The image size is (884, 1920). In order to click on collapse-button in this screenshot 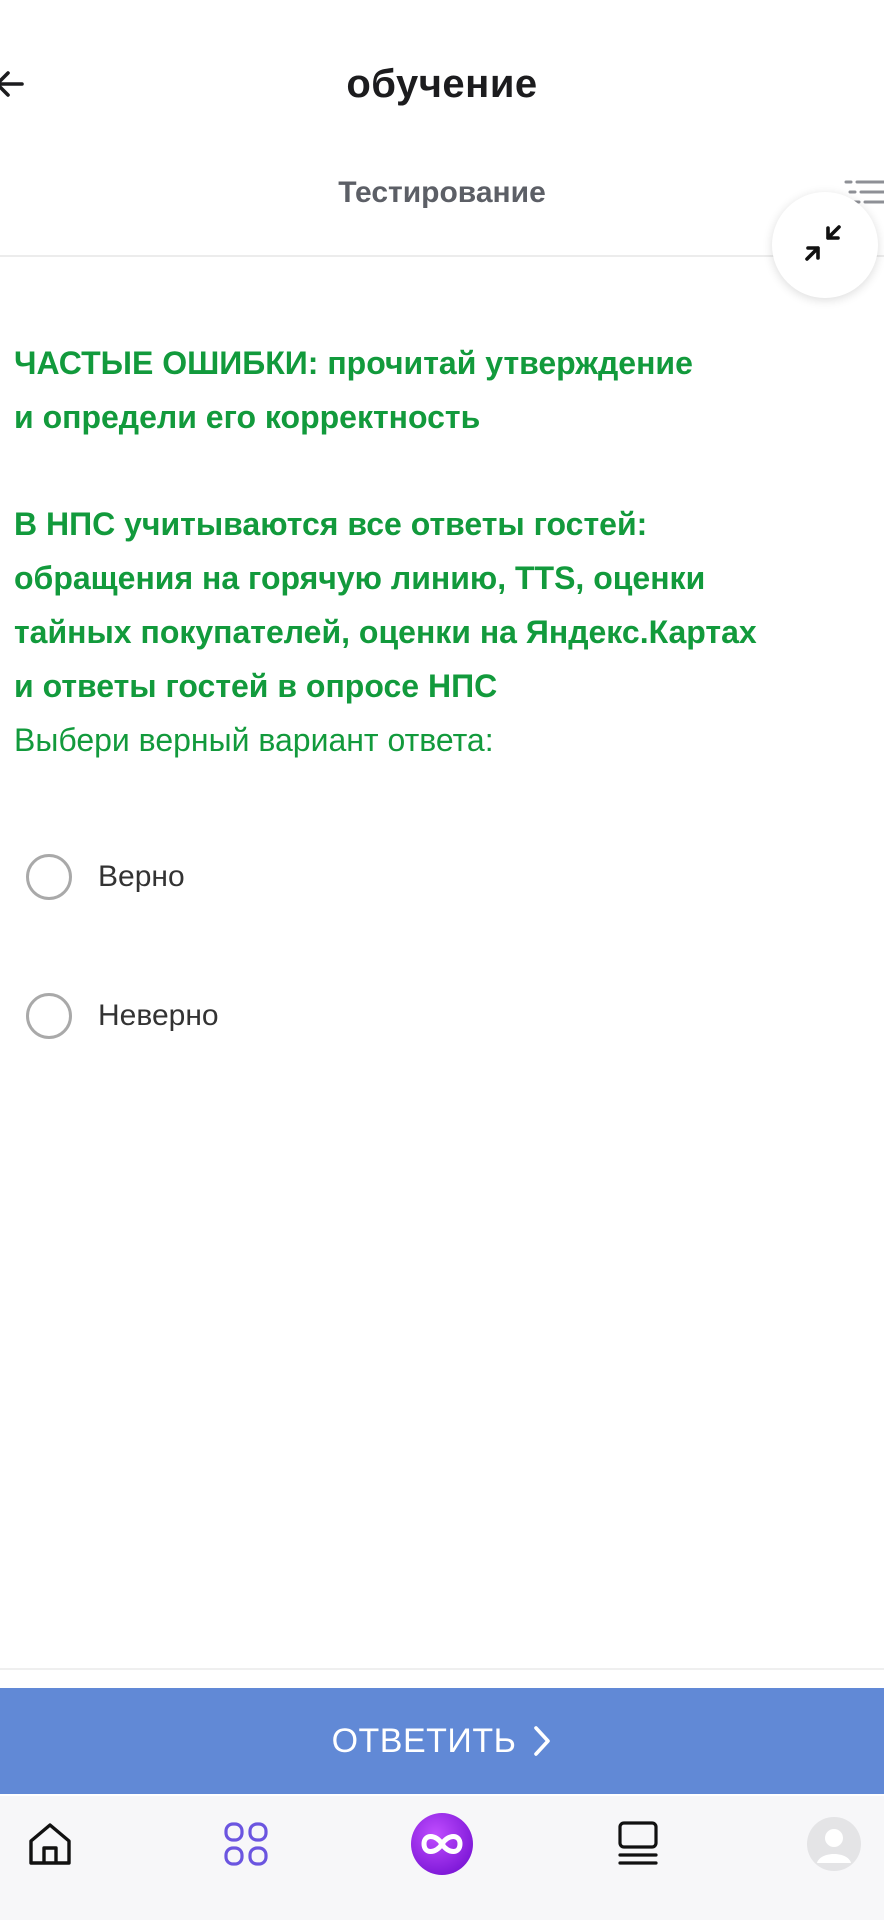, I will do `click(825, 245)`.